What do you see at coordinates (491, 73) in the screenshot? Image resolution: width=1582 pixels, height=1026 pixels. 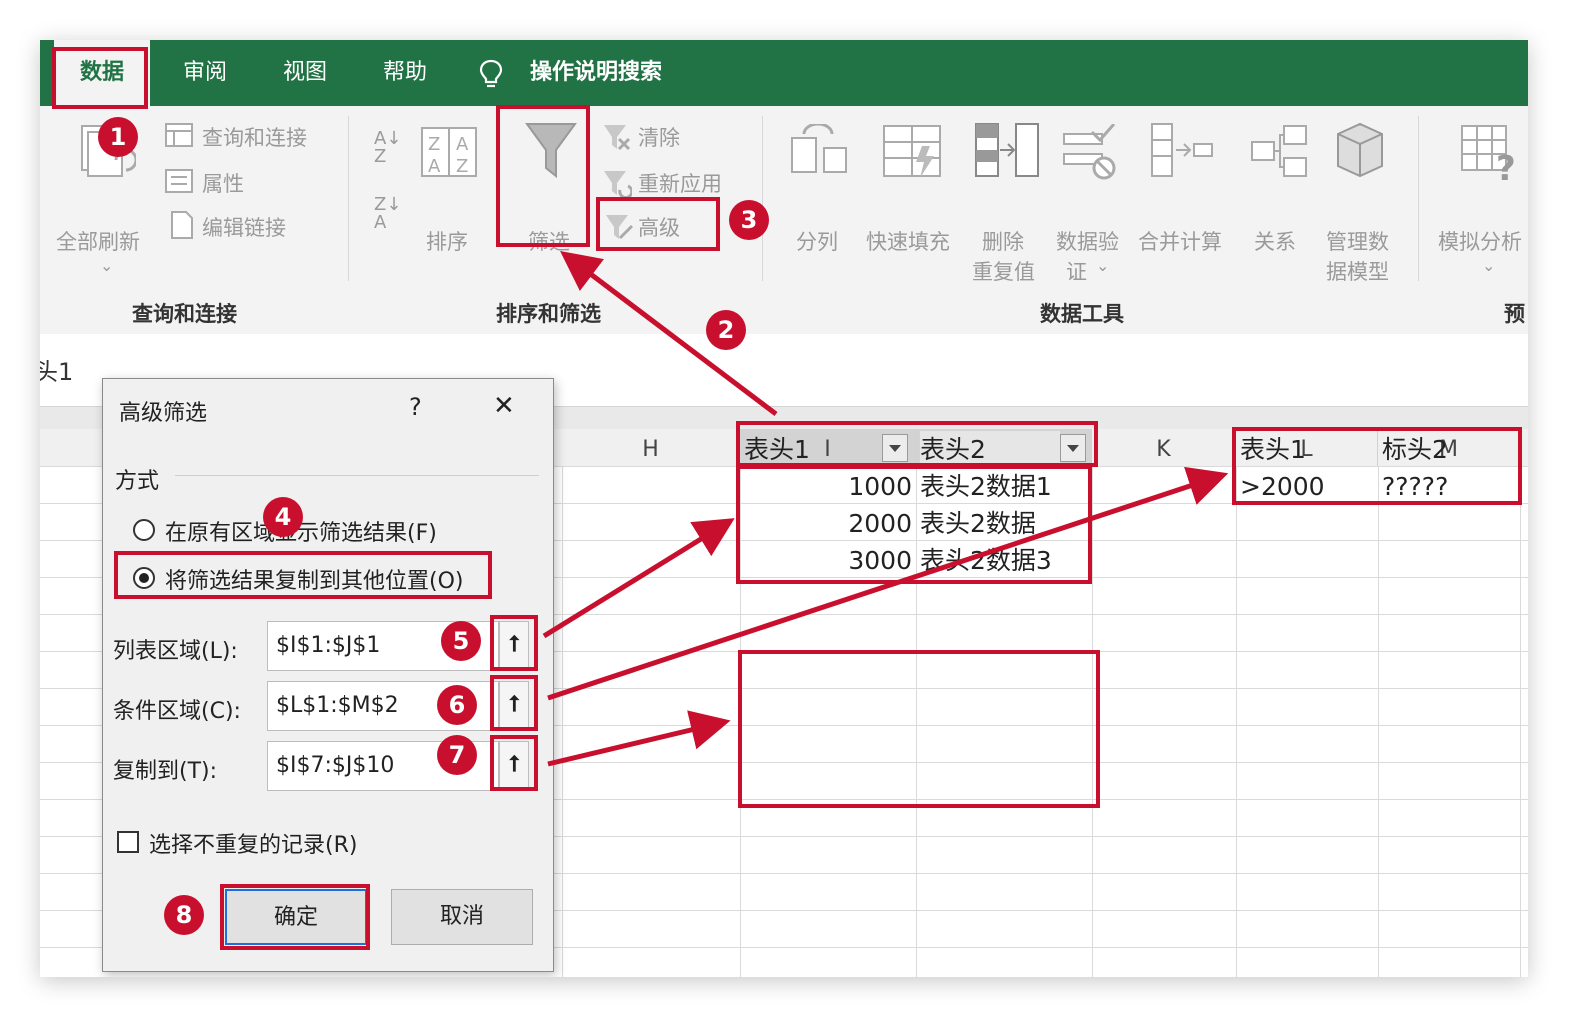 I see `lightbulb-icon` at bounding box center [491, 73].